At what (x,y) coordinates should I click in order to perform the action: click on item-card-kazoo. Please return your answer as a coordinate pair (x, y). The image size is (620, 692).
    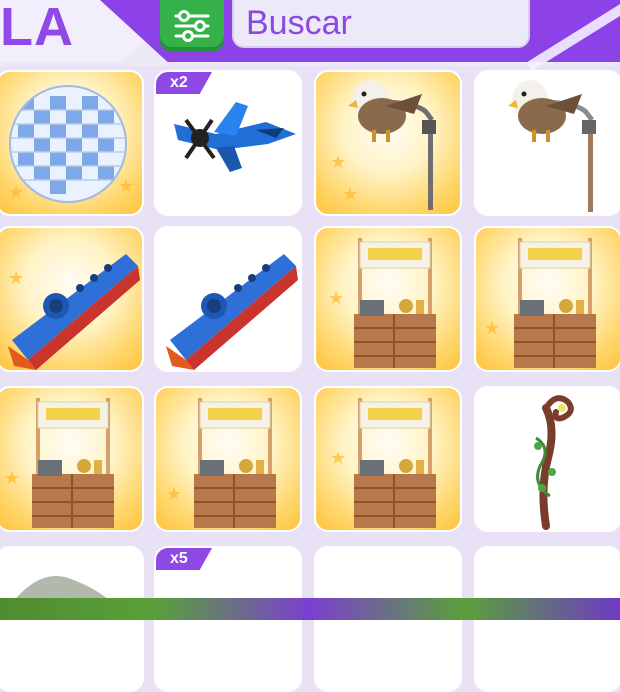
    Looking at the image, I should click on (228, 299).